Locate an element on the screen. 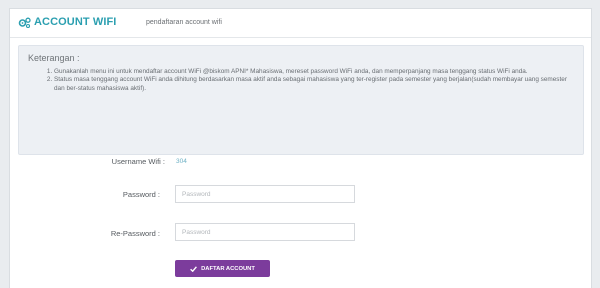 The image size is (600, 288). password-label: Password : is located at coordinates (141, 194).